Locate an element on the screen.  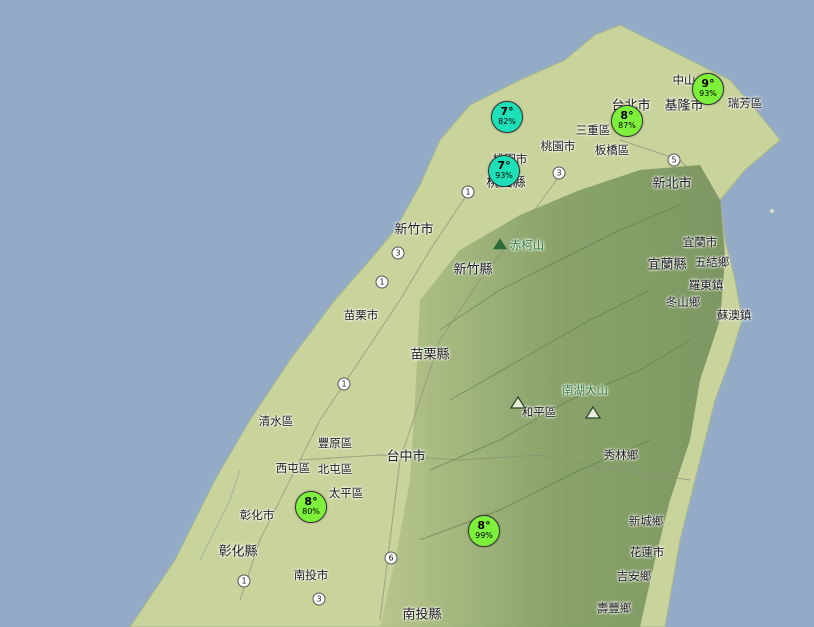
islet is located at coordinates (772, 211).